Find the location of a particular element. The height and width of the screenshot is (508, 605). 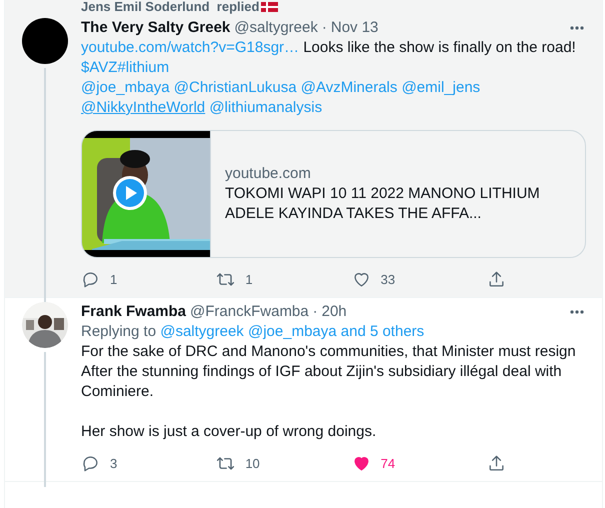

author-handle: @saltygreek is located at coordinates (276, 28).